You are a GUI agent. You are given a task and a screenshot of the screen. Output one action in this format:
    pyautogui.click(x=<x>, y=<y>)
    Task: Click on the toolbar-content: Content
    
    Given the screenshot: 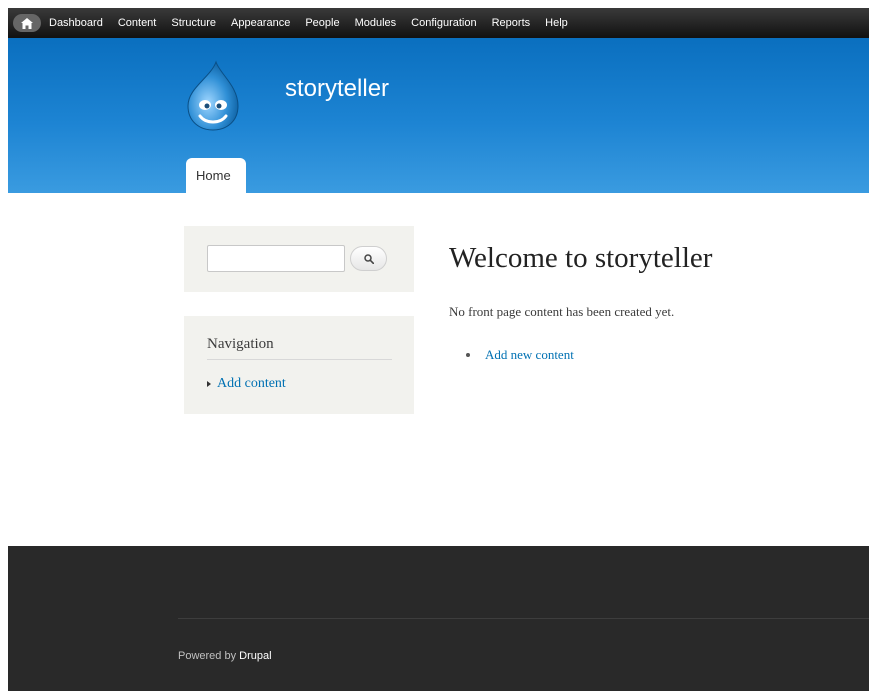 What is the action you would take?
    pyautogui.click(x=137, y=23)
    